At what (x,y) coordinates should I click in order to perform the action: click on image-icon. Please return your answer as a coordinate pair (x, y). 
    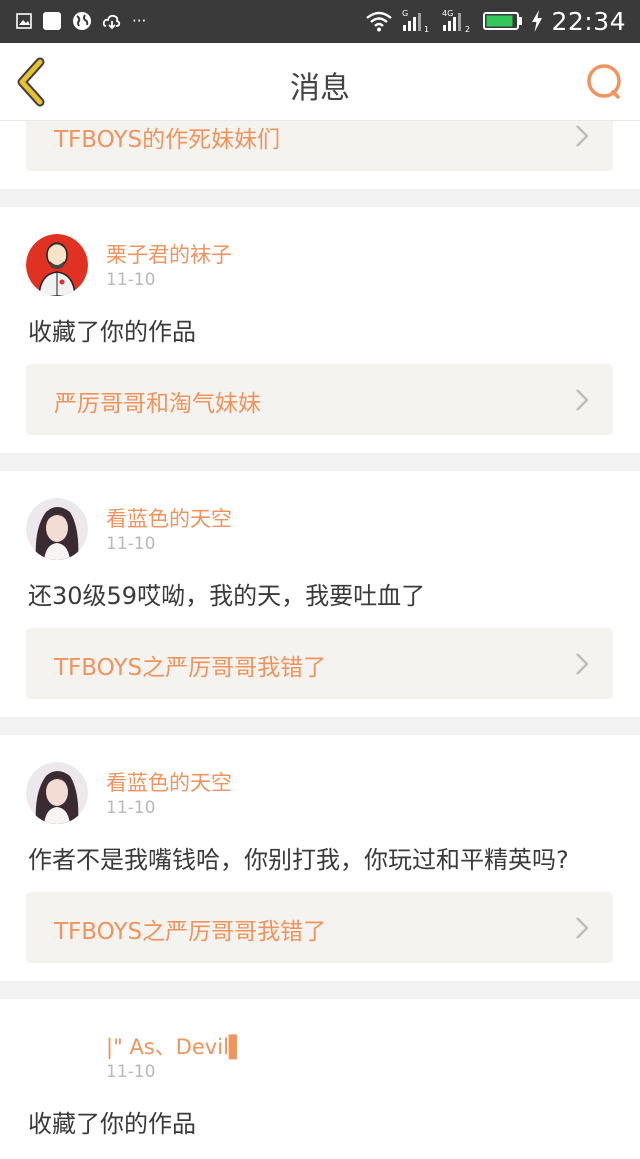
    Looking at the image, I should click on (24, 21).